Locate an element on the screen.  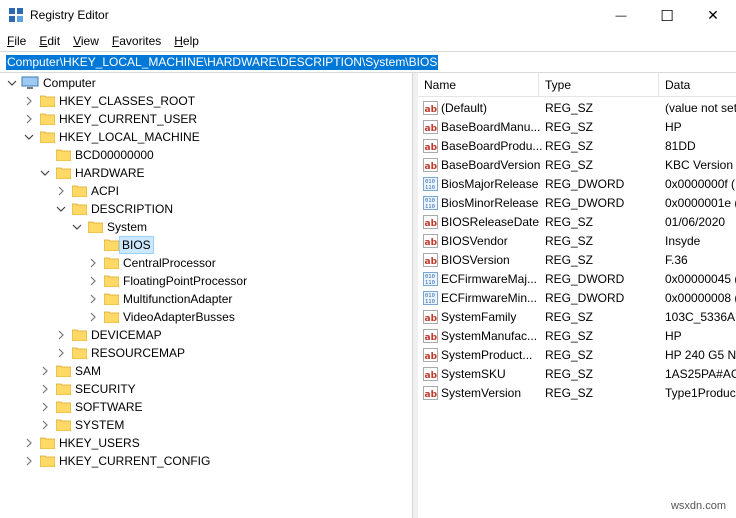
menu-edit: Edit is located at coordinates (49, 41).